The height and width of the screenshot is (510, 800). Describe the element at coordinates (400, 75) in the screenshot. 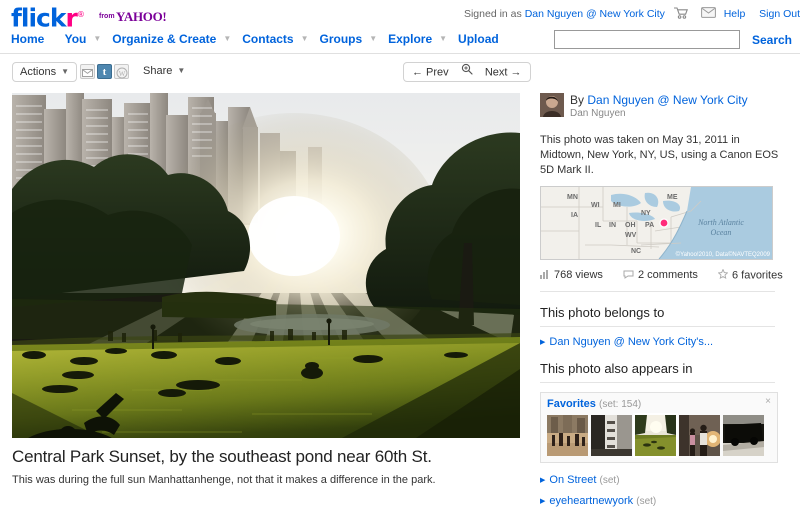

I see `photo-action-toolbar: Actions ▼ t W Share ▼ ← Prev Next →` at that location.